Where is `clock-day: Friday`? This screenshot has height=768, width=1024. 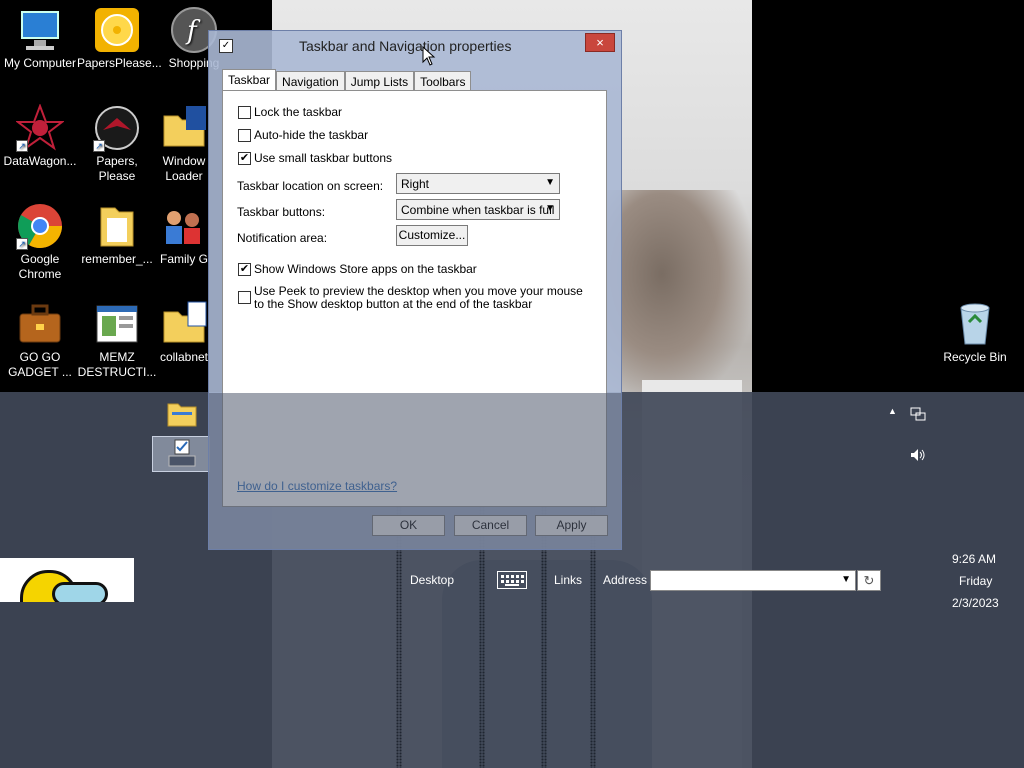
clock-day: Friday is located at coordinates (975, 581).